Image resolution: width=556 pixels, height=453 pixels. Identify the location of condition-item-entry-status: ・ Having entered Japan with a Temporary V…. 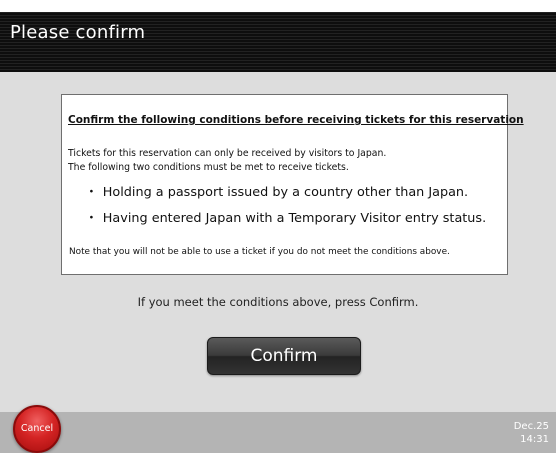
(285, 216).